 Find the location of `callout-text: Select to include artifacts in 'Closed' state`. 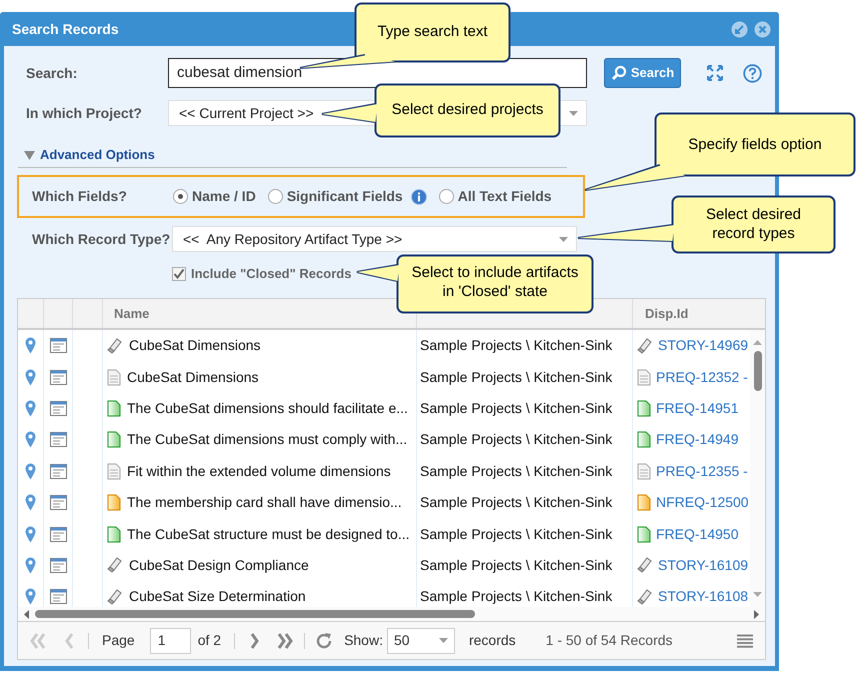

callout-text: Select to include artifacts in 'Closed' state is located at coordinates (495, 282).